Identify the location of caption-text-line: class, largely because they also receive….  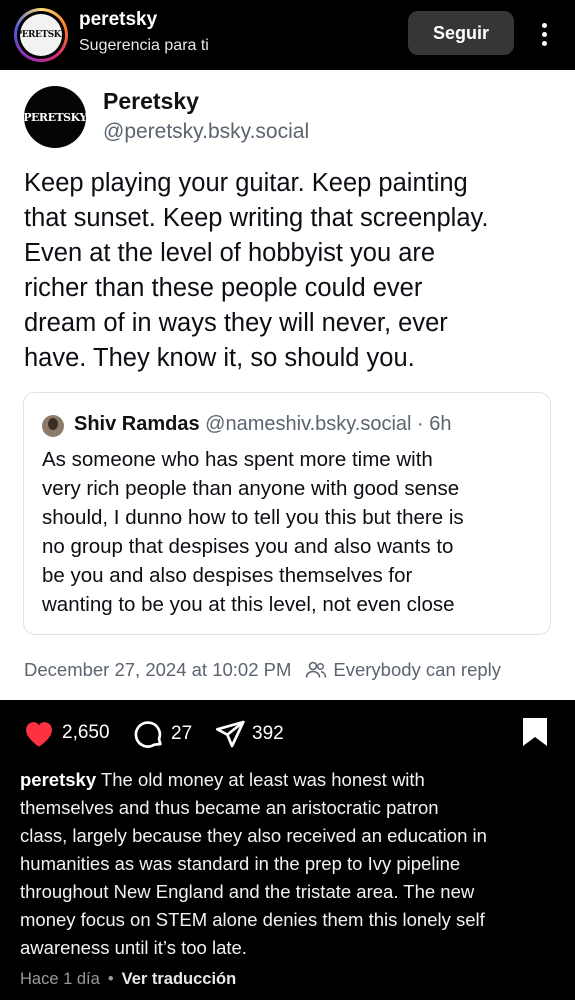
(253, 835).